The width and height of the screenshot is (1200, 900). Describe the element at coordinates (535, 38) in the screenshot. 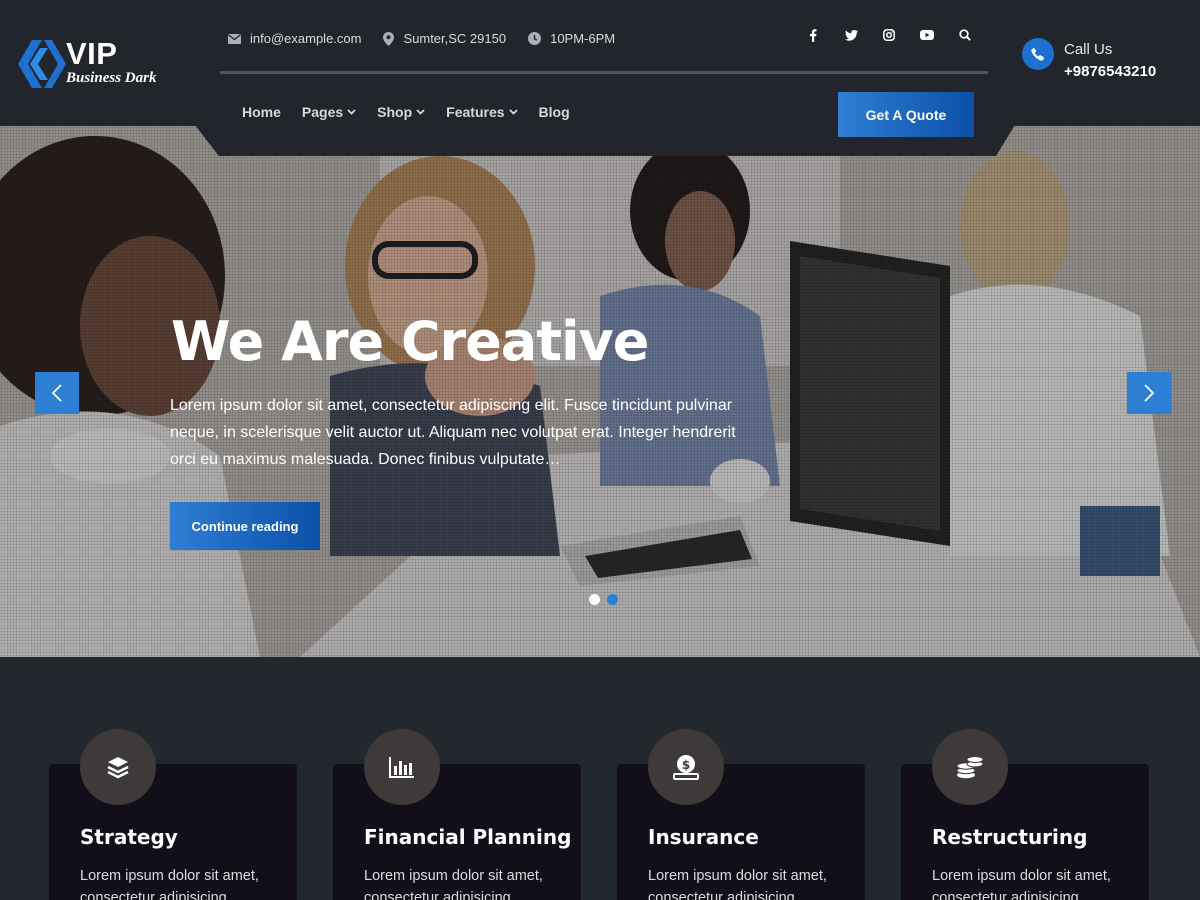

I see `clock-icon` at that location.